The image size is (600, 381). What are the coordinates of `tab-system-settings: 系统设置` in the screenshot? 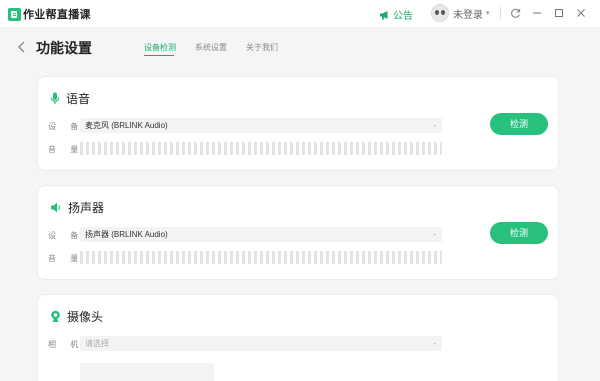 It's located at (211, 47).